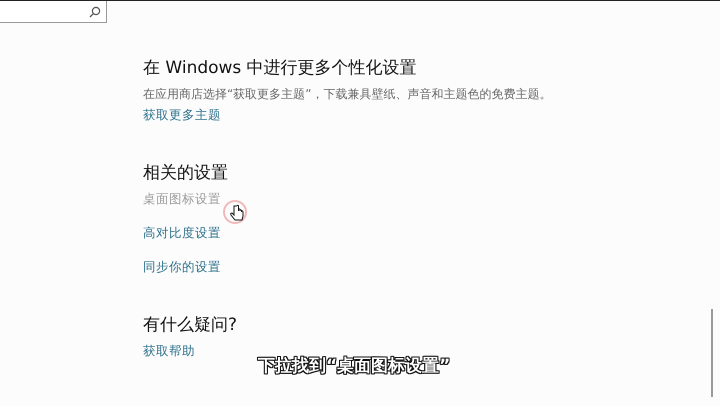 The height and width of the screenshot is (406, 720). Describe the element at coordinates (53, 12) in the screenshot. I see `search-field` at that location.